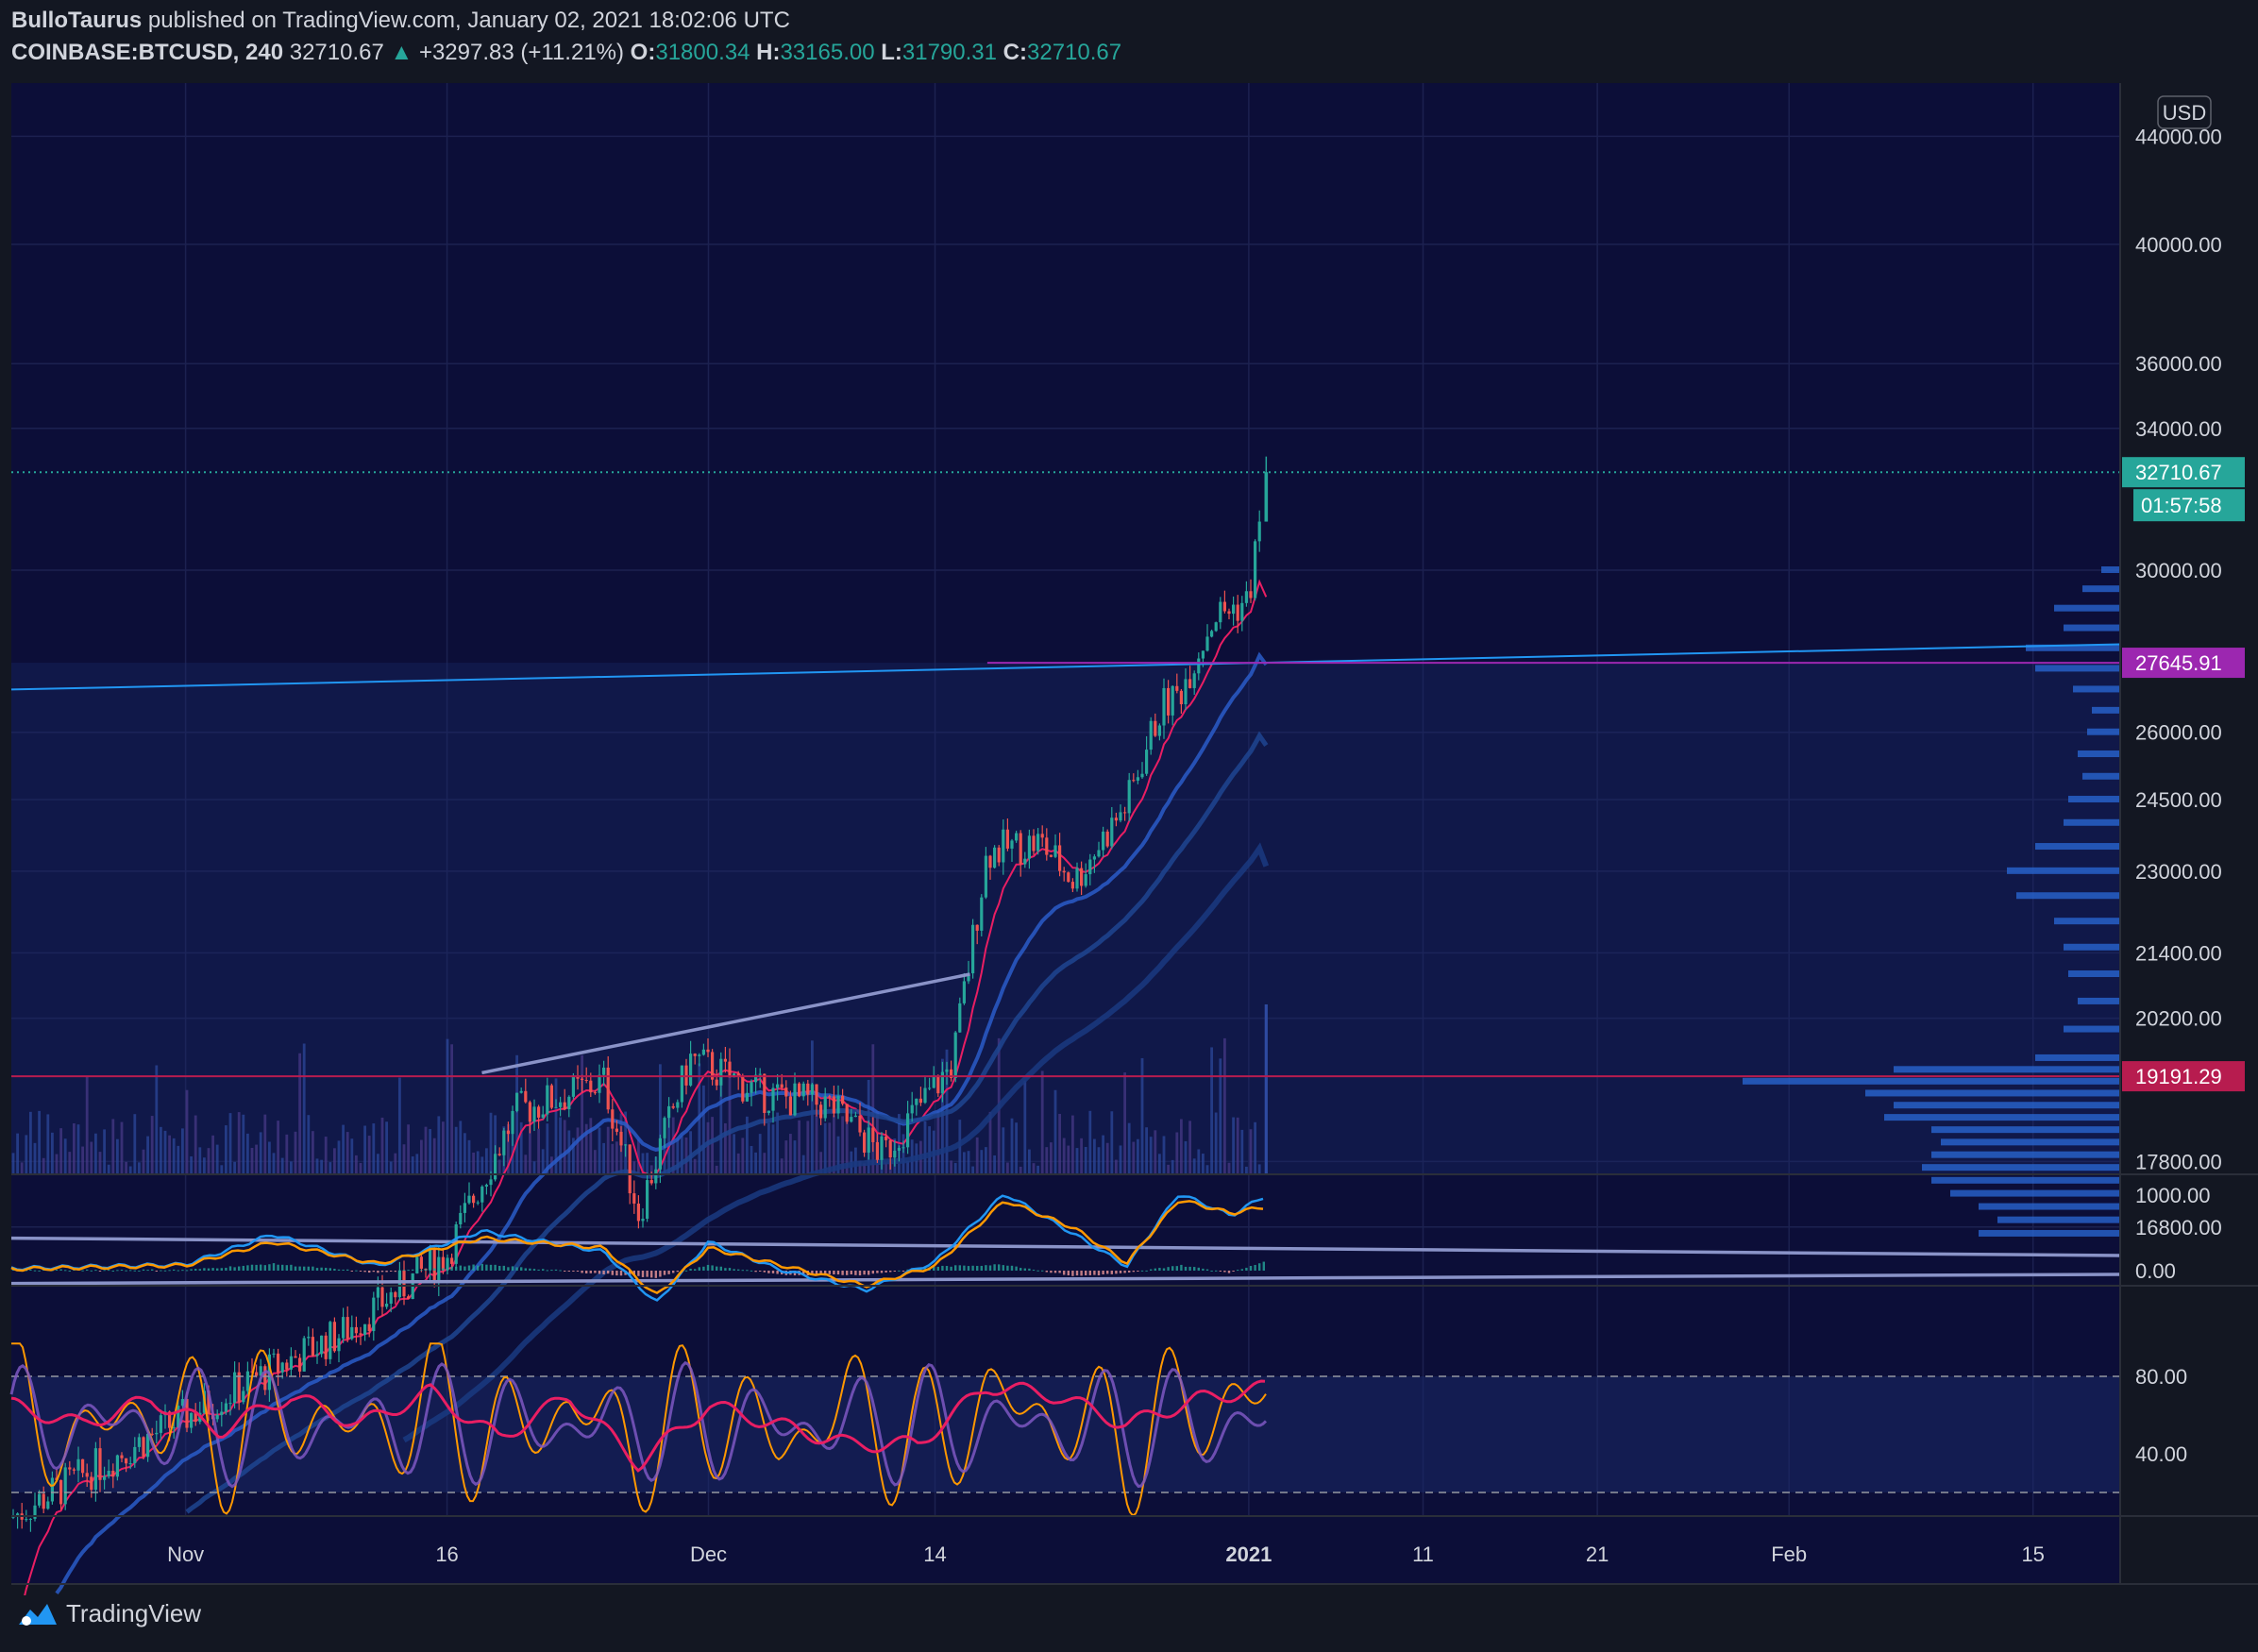 The width and height of the screenshot is (2258, 1652). I want to click on volume-profile-row, so click(2087, 608).